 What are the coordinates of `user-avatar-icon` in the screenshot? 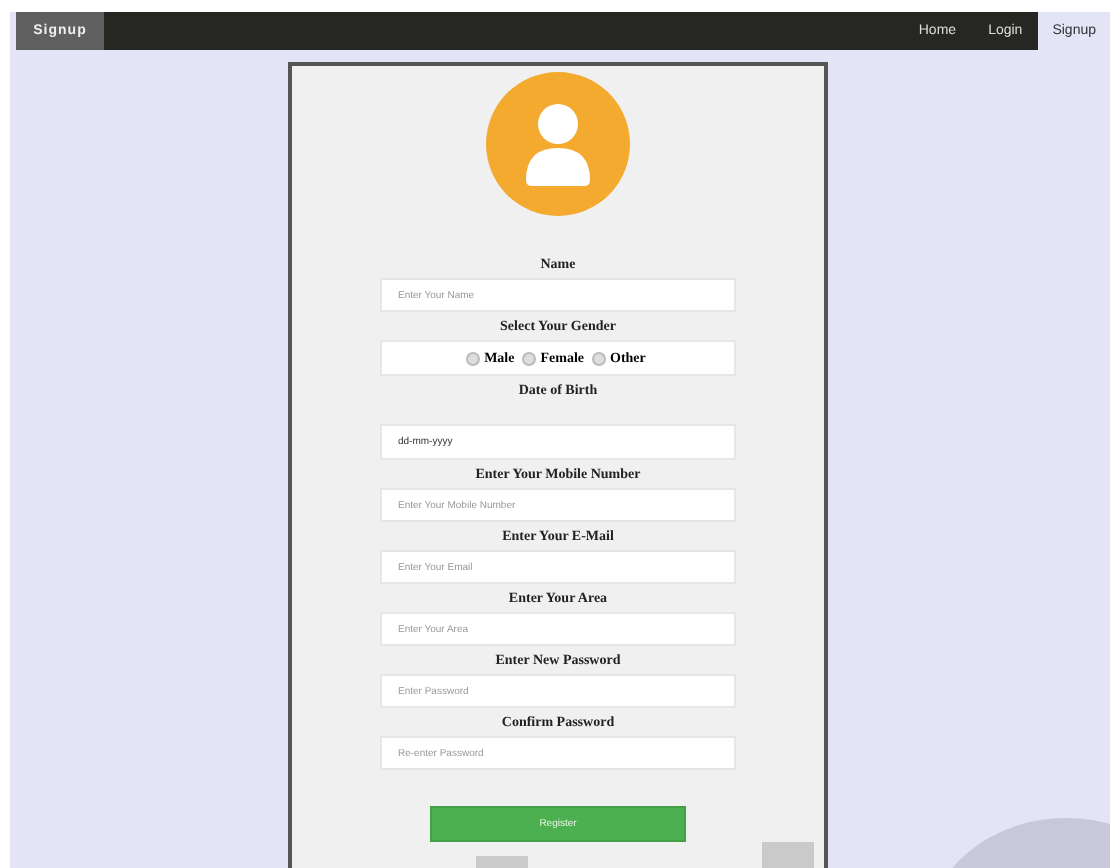 It's located at (558, 144).